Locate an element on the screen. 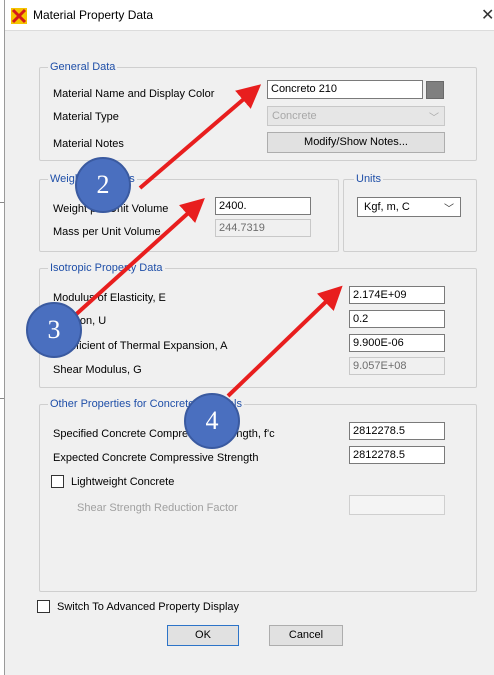 This screenshot has height=675, width=494. units-value: Kgf, m, C is located at coordinates (387, 207).